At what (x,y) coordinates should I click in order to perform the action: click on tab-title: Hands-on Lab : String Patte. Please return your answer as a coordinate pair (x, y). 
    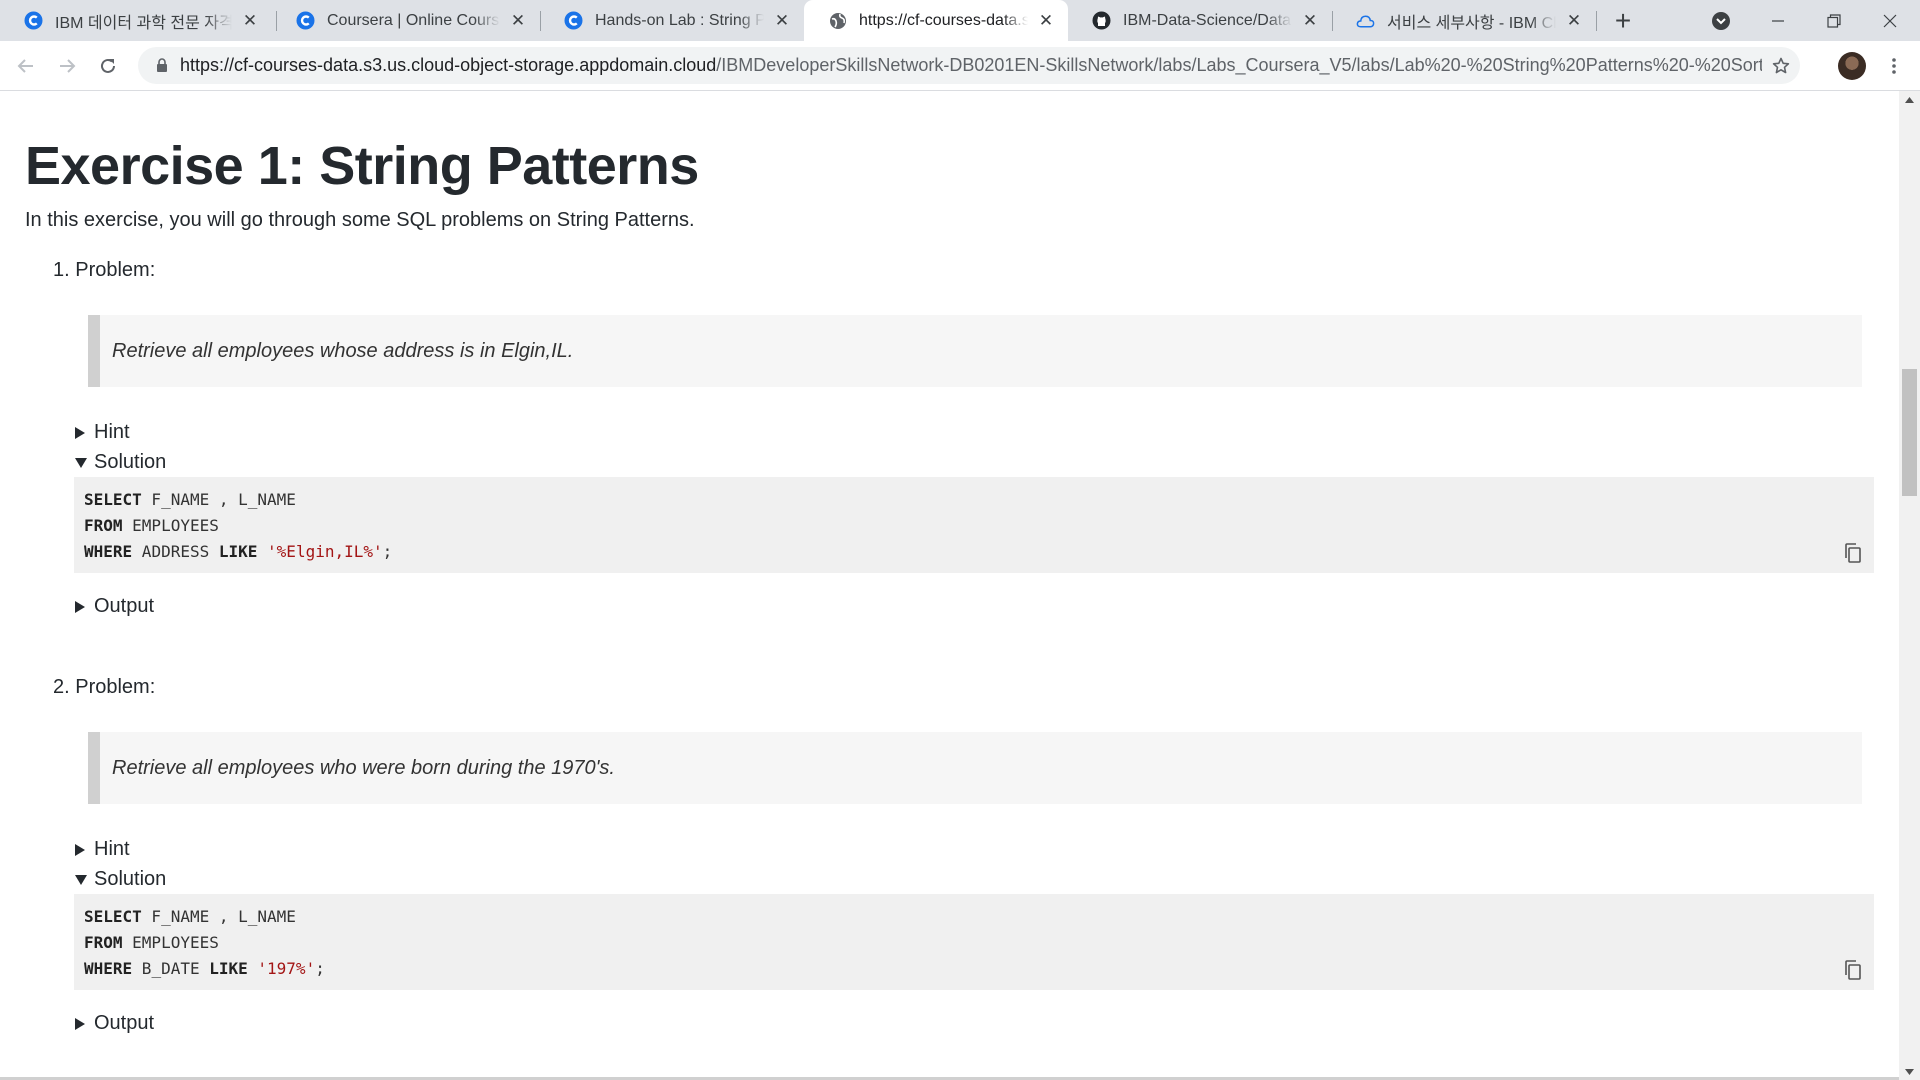
    Looking at the image, I should click on (679, 20).